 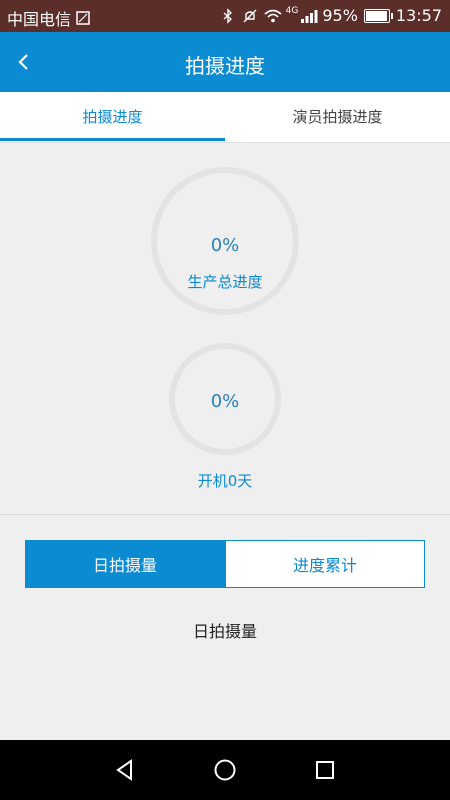 What do you see at coordinates (225, 282) in the screenshot?
I see `production-progress-label: 生产总进度` at bounding box center [225, 282].